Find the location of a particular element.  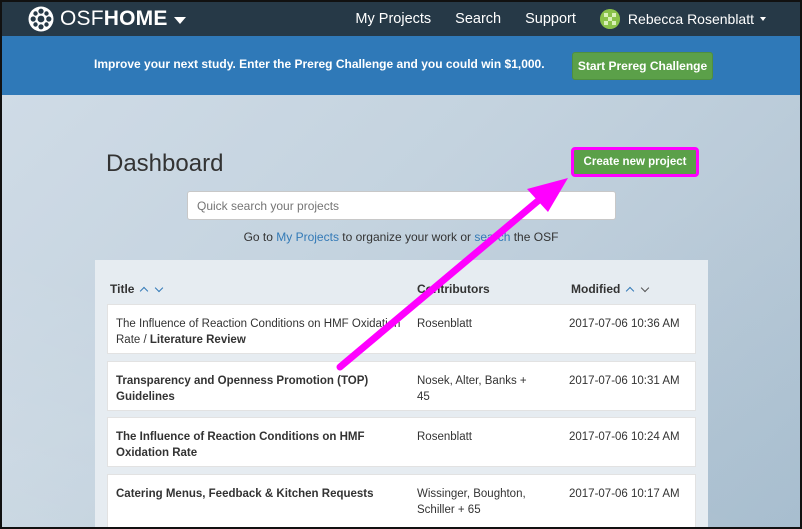

nav-support: Support is located at coordinates (550, 19).